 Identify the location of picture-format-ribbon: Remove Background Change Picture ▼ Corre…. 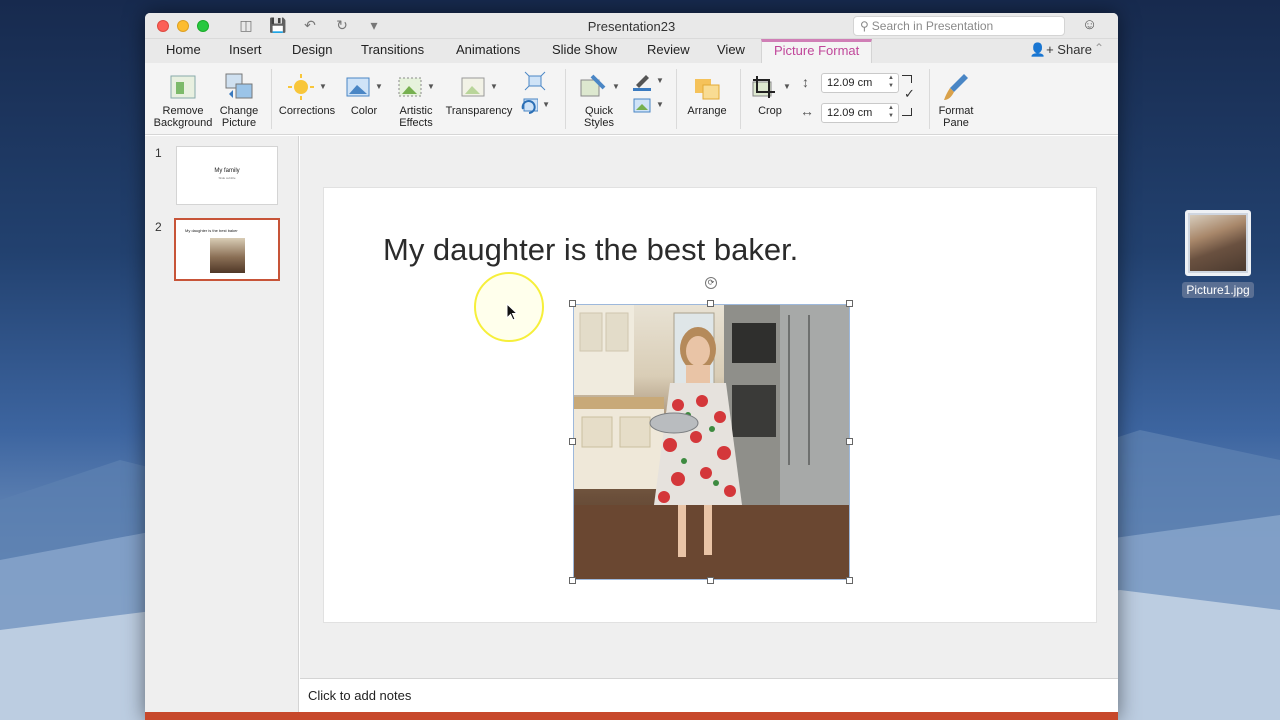
(631, 99).